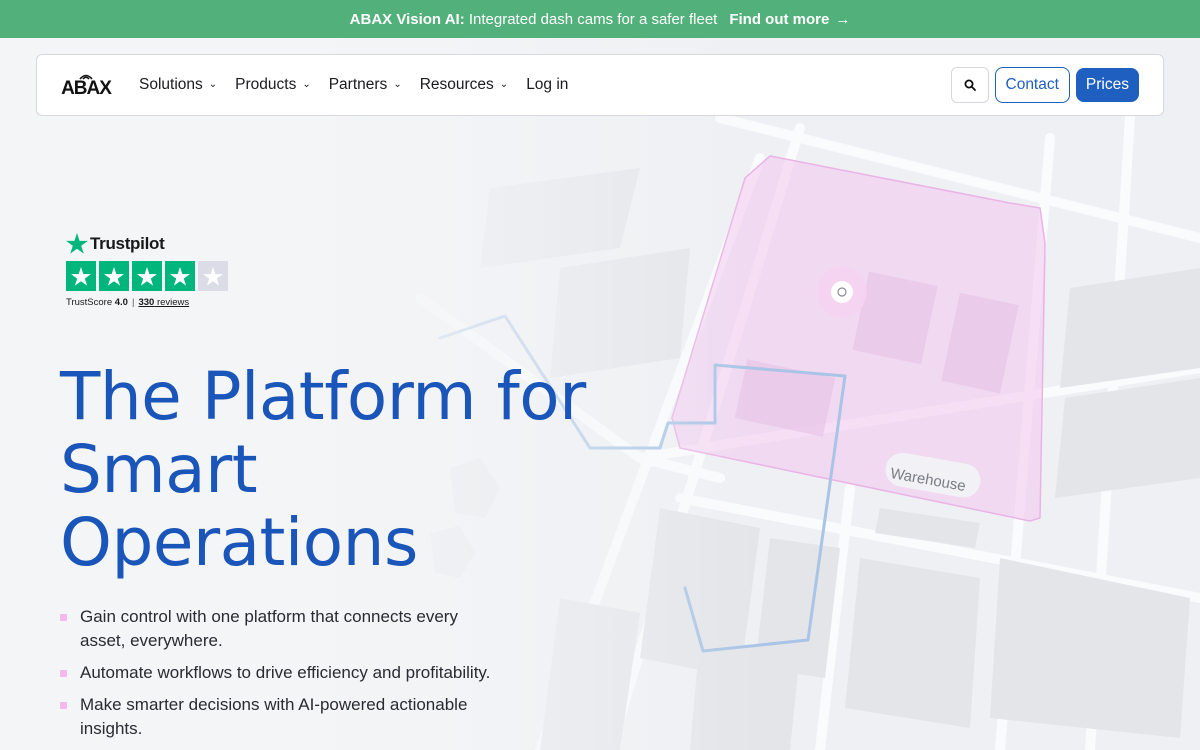 The height and width of the screenshot is (750, 1200). I want to click on nav-item-login: Log in, so click(547, 85).